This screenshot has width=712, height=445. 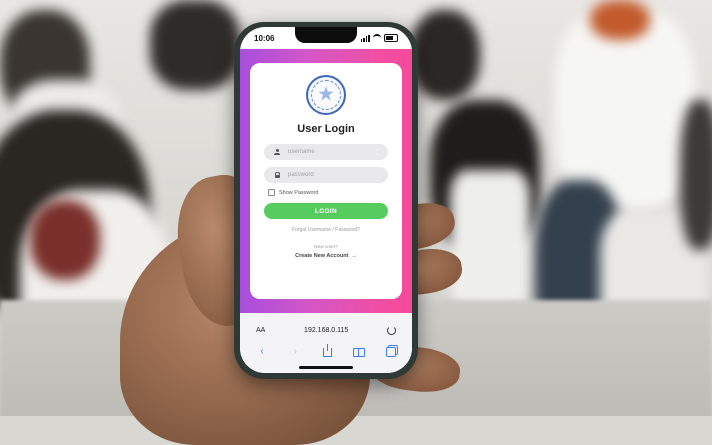 What do you see at coordinates (326, 35) in the screenshot?
I see `phone-notch` at bounding box center [326, 35].